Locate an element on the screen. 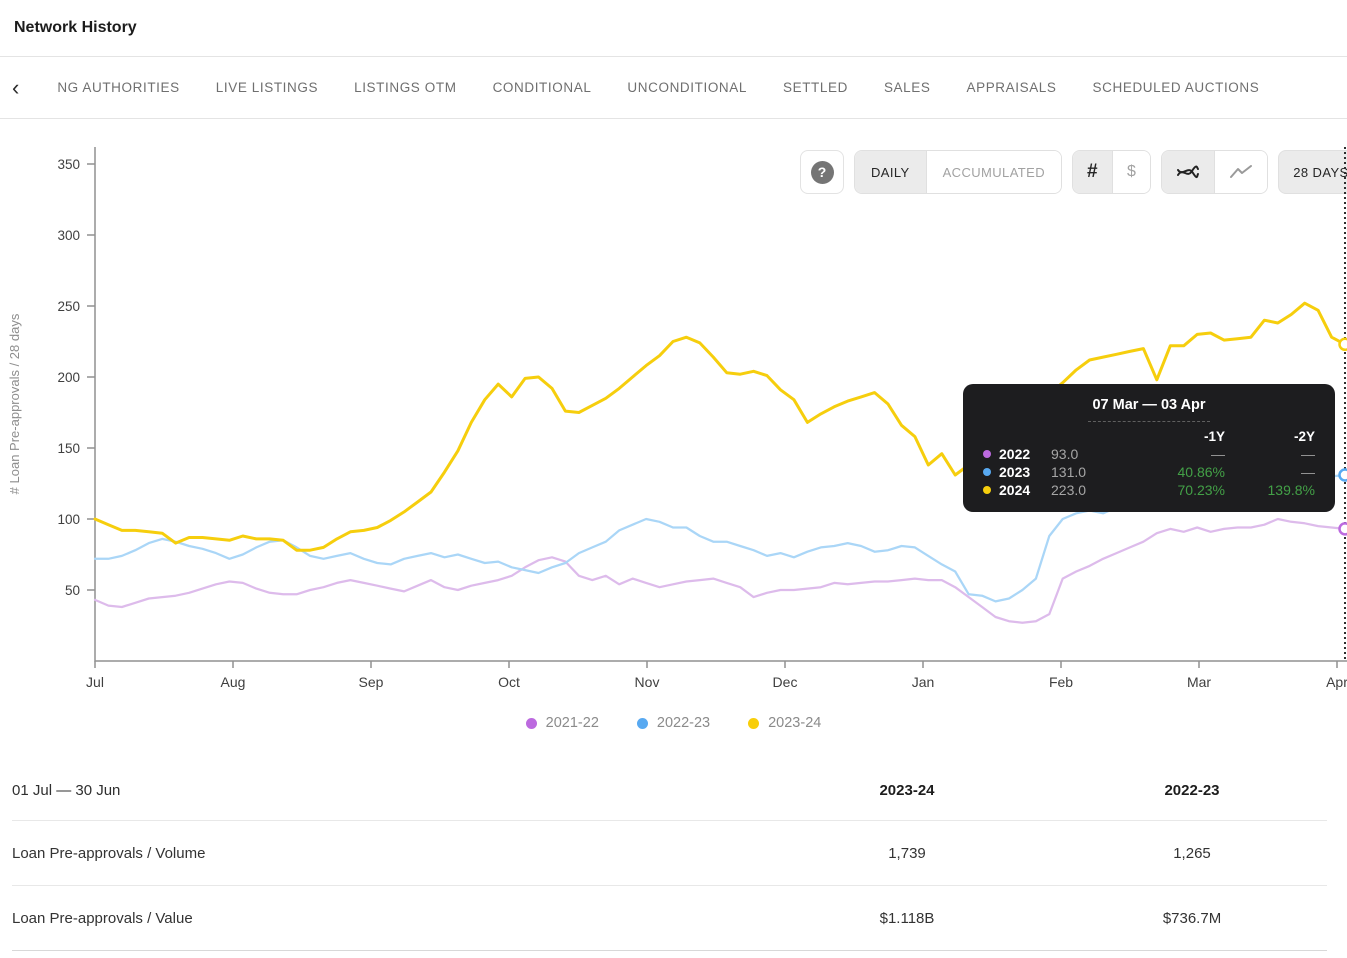 The image size is (1347, 958). help-button: ? is located at coordinates (822, 172).